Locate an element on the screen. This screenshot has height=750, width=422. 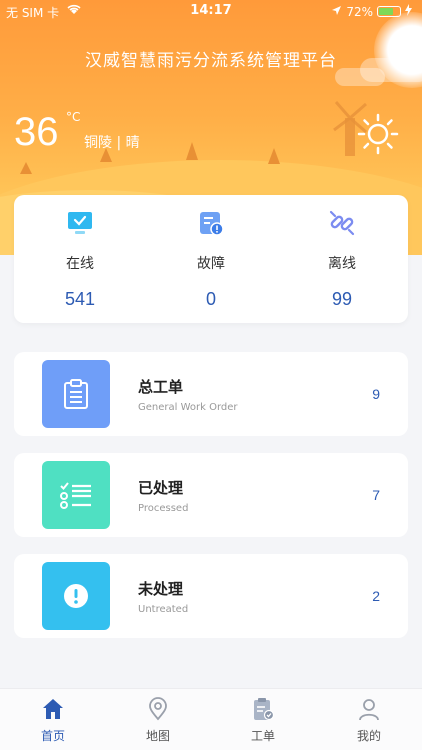
work-order-card-processed: 已处理 Processed 7 is located at coordinates (211, 495).